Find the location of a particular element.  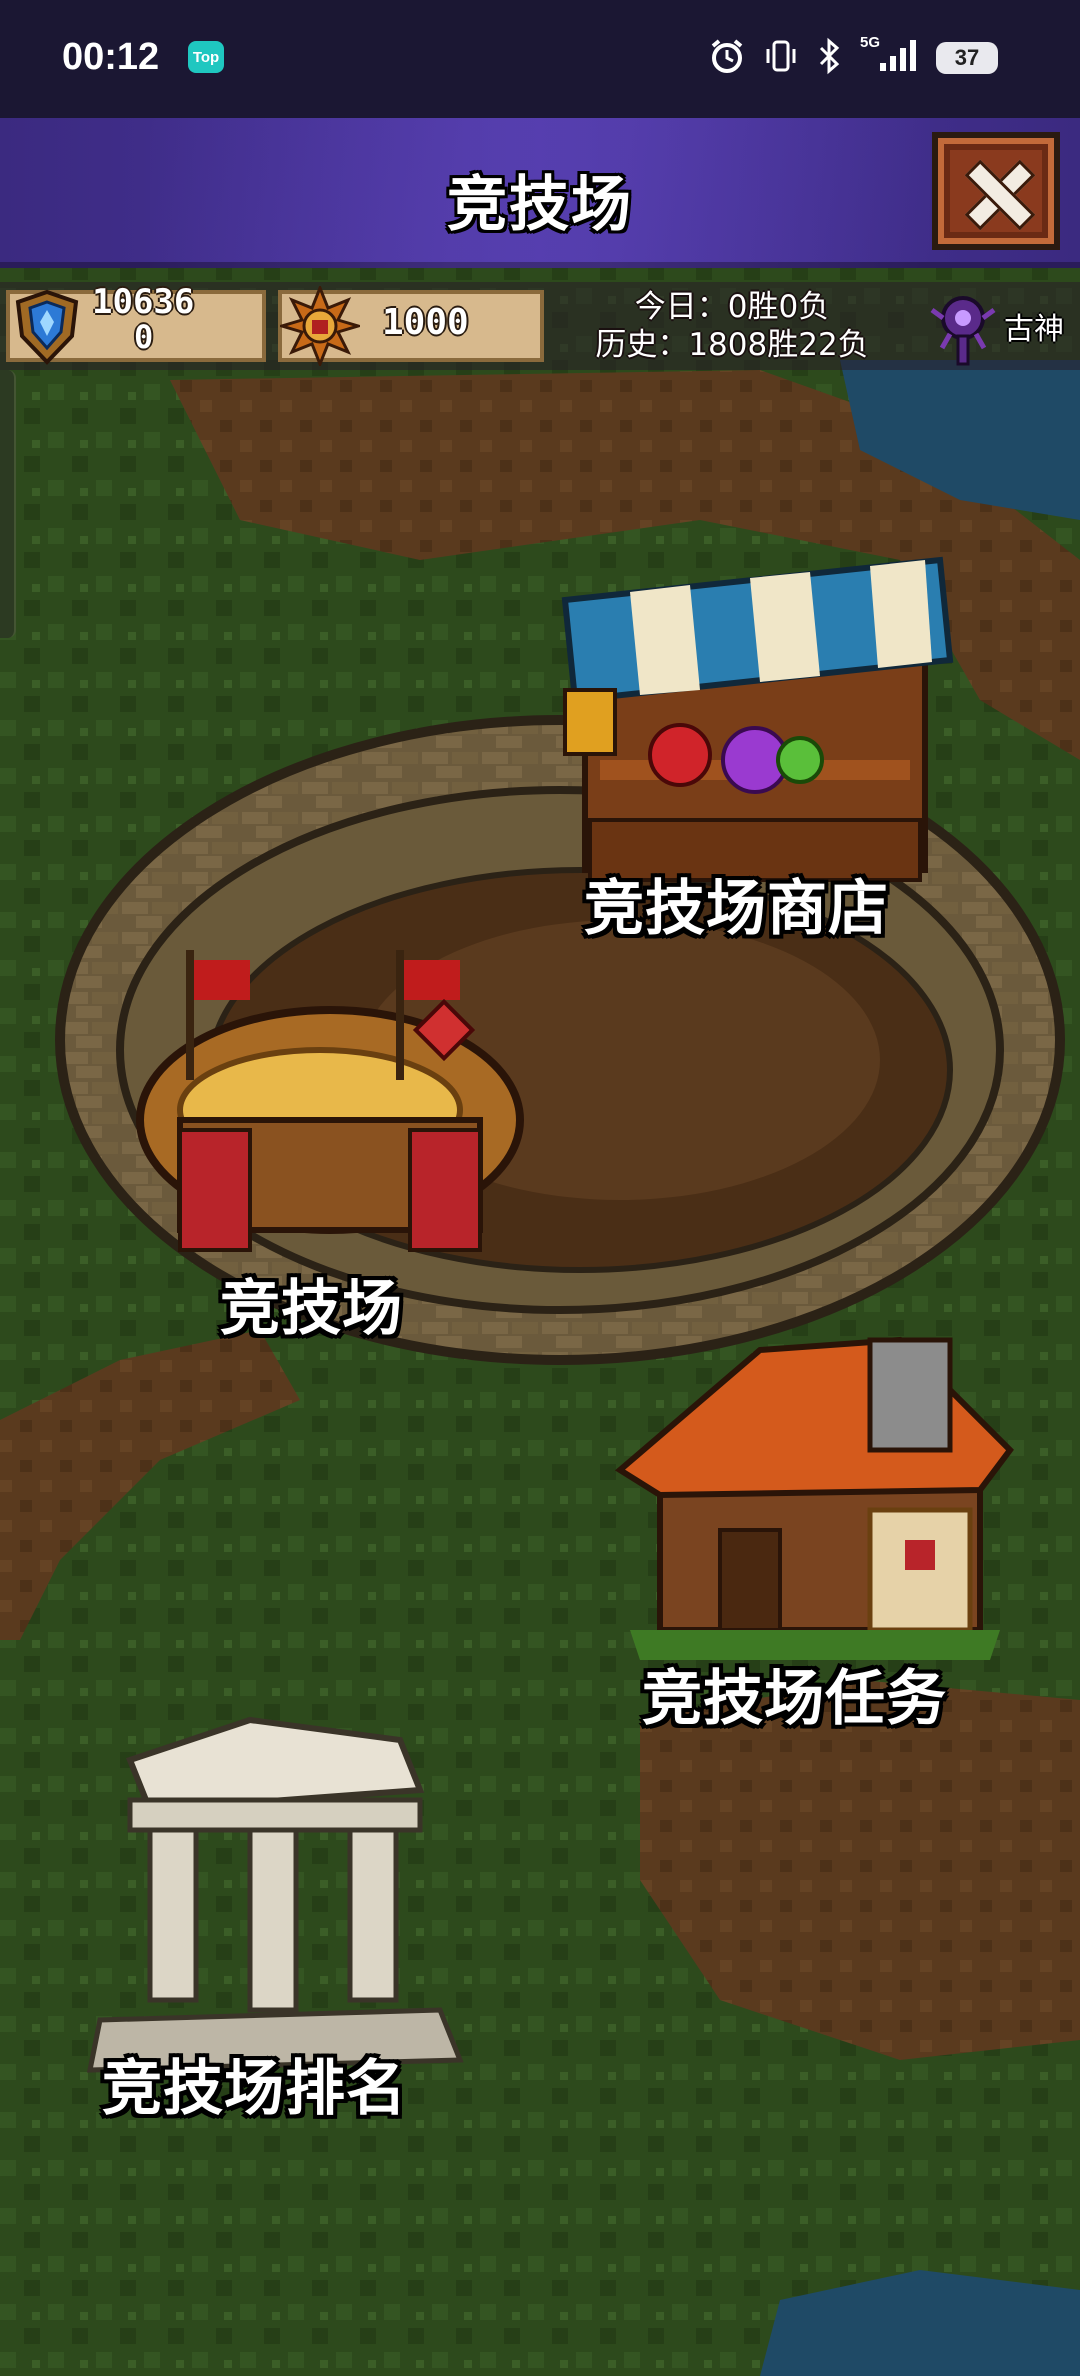

arena-label: 竞技场 is located at coordinates (311, 1309).